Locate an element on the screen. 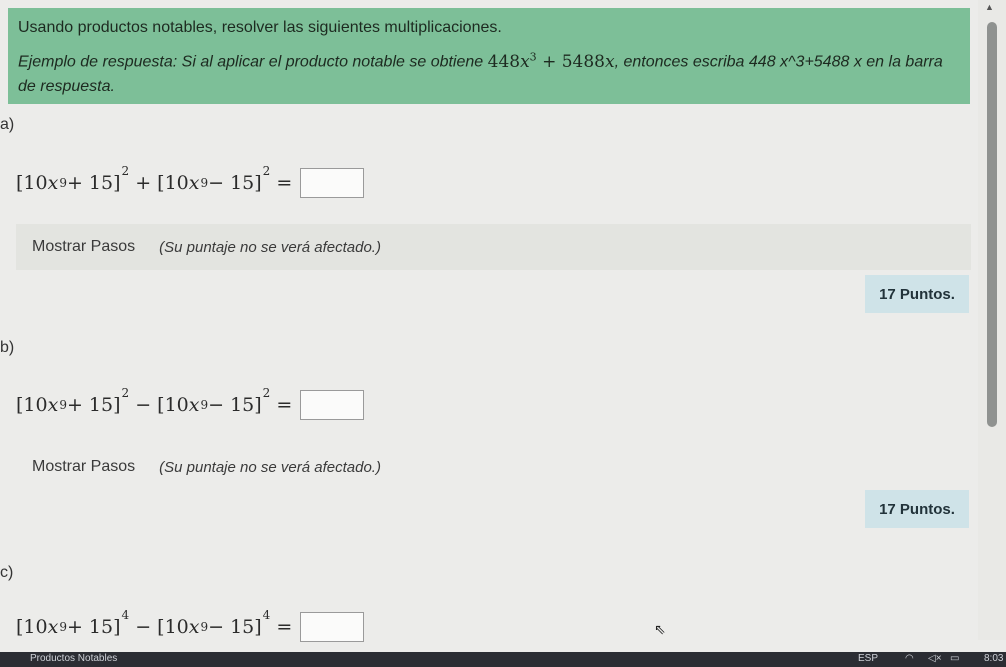 The height and width of the screenshot is (667, 1006). volume-icon: ◁× is located at coordinates (935, 658).